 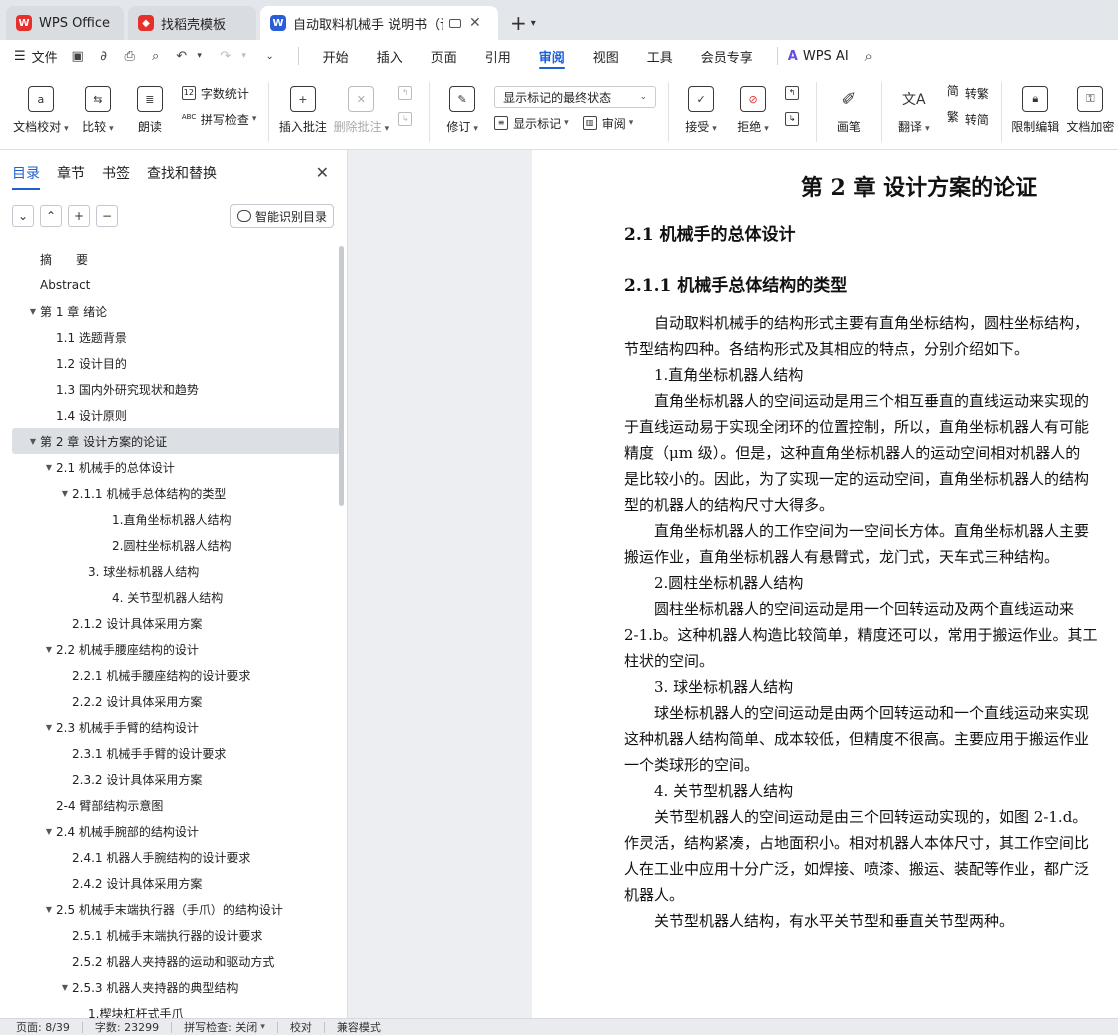 I want to click on markup-state-select: 显示标记的最终状态 ⌄, so click(x=575, y=97).